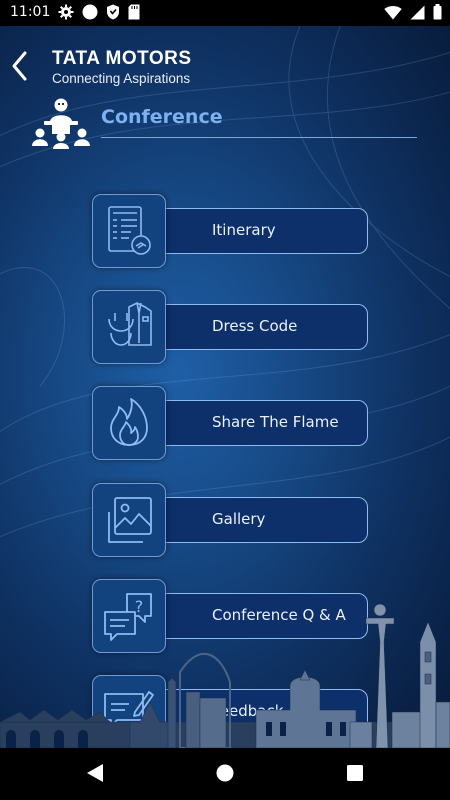 The height and width of the screenshot is (800, 450). What do you see at coordinates (259, 137) in the screenshot?
I see `section-underline` at bounding box center [259, 137].